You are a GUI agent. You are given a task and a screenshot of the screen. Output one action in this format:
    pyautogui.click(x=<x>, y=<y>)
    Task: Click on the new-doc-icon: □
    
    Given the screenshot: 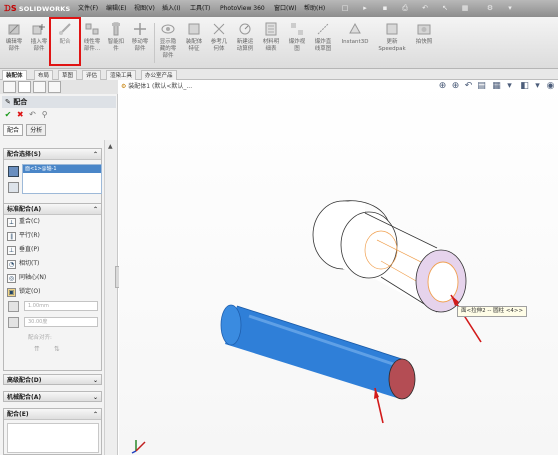 What is the action you would take?
    pyautogui.click(x=345, y=8)
    